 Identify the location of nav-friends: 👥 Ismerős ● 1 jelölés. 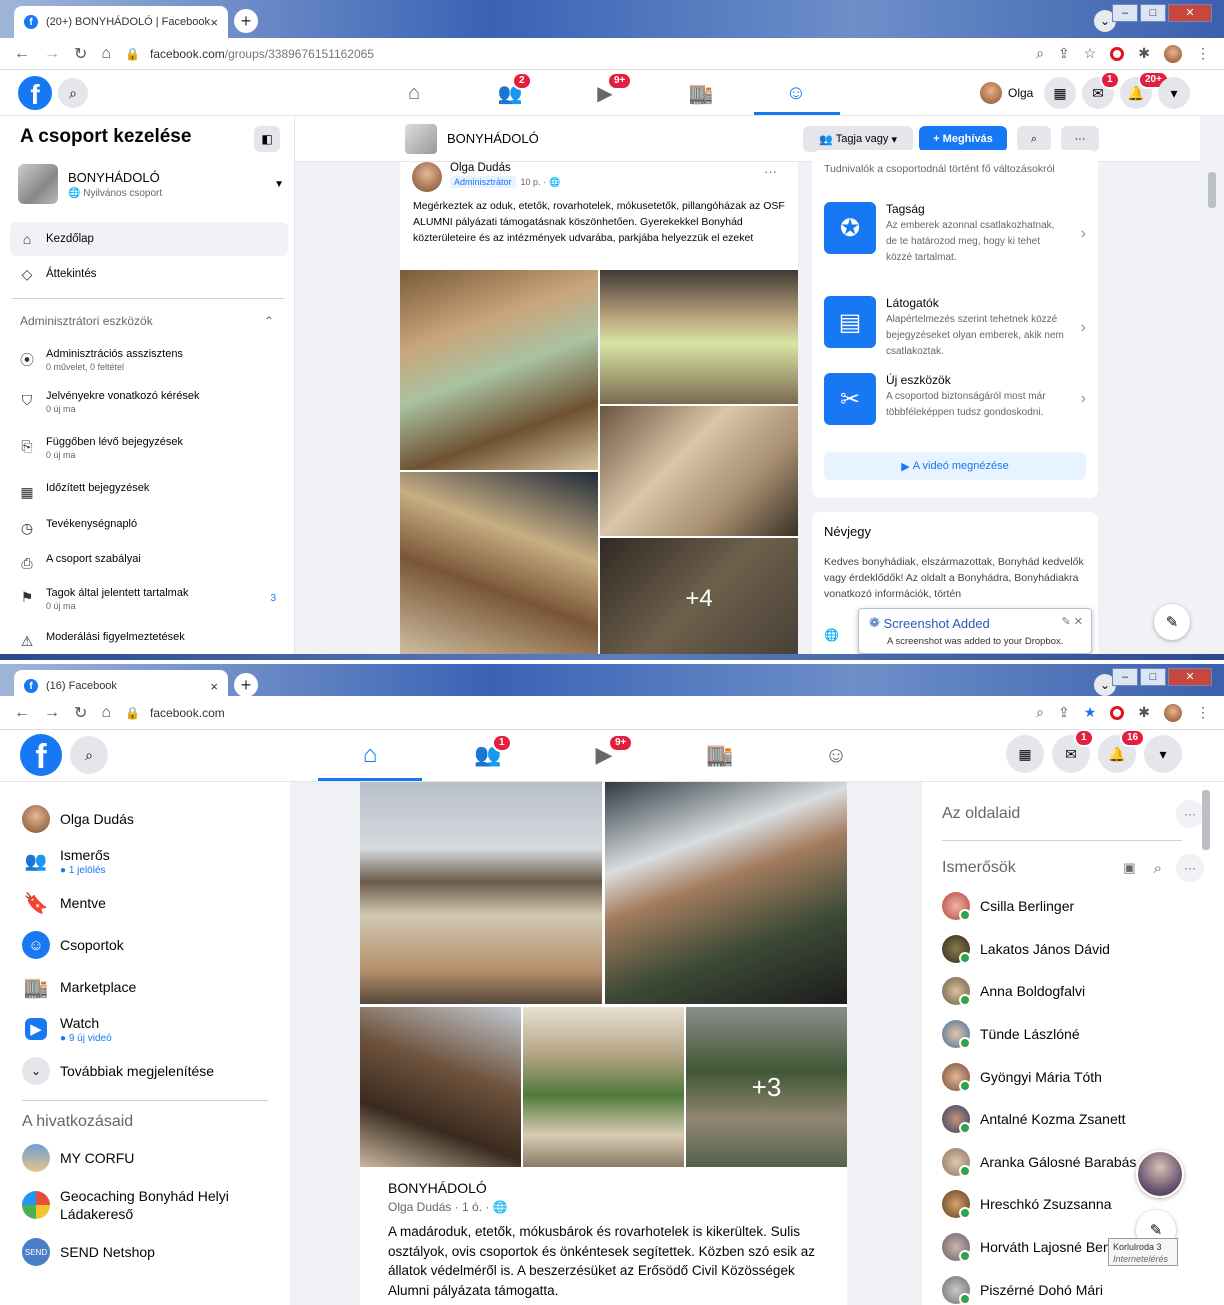
(145, 861).